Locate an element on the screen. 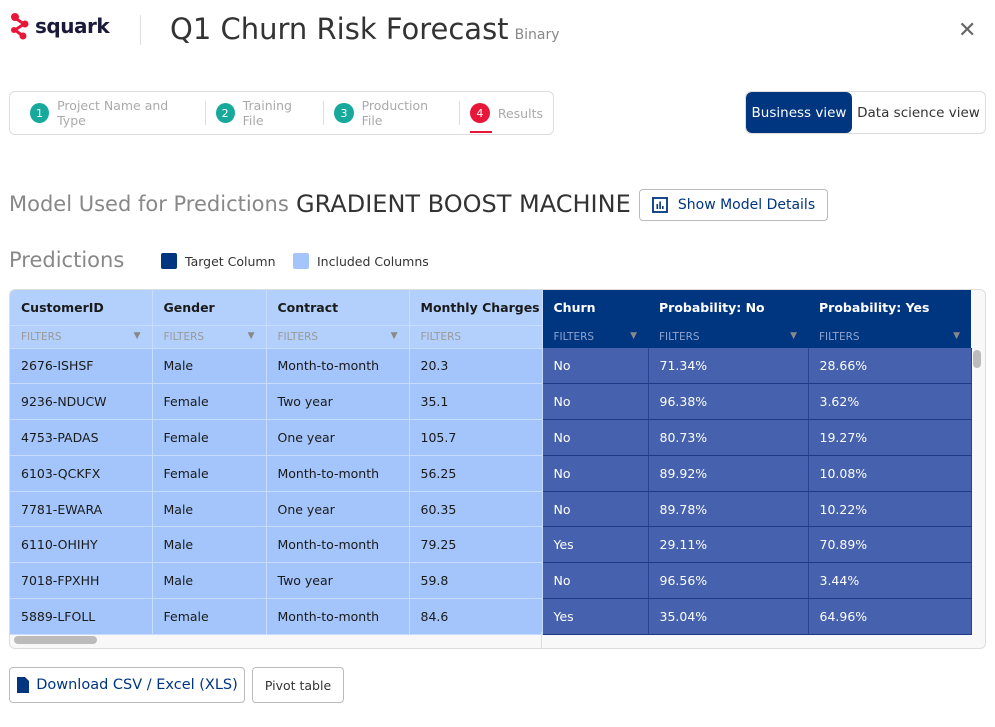  table-cell: 71.34% is located at coordinates (728, 366).